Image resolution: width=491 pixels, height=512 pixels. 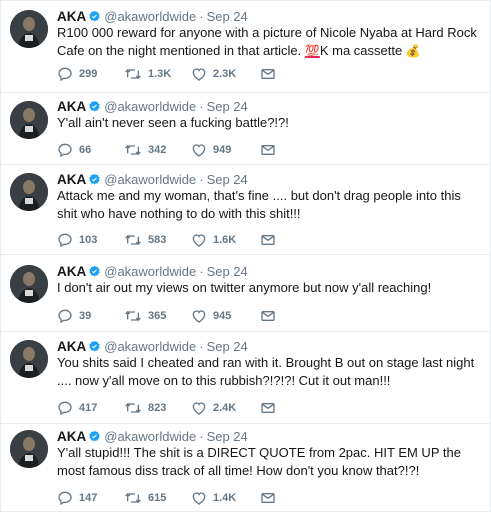 I want to click on reply-button: 417, so click(x=77, y=408).